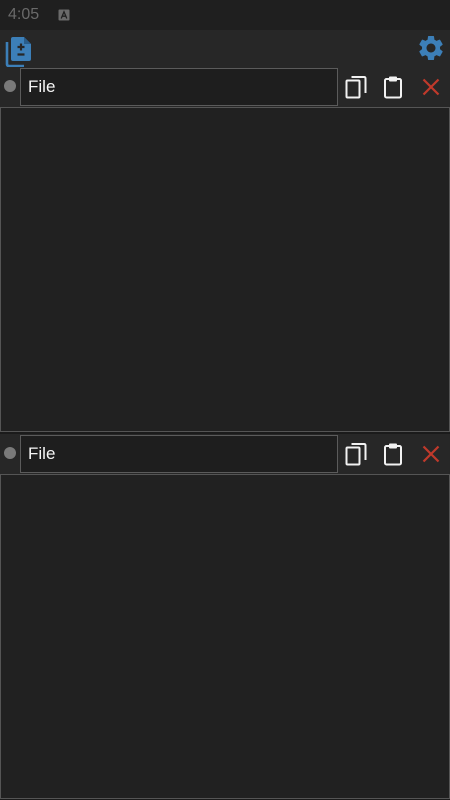 The image size is (450, 800). What do you see at coordinates (225, 15) in the screenshot?
I see `status-bar: 4:05` at bounding box center [225, 15].